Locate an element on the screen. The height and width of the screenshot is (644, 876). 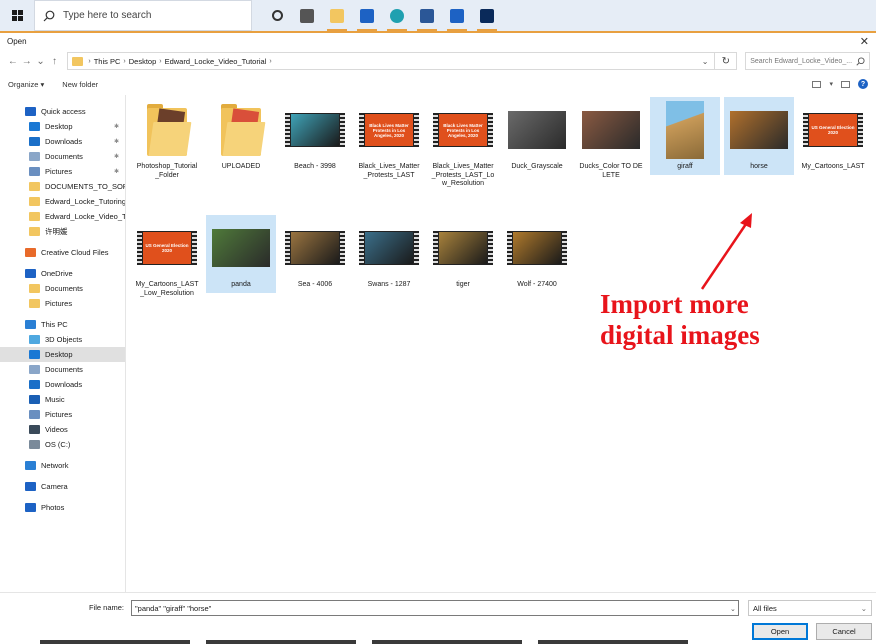
sidebar-item-edward-locke-video-tu: Edward_Locke_Video_Tu is located at coordinates (62, 216).